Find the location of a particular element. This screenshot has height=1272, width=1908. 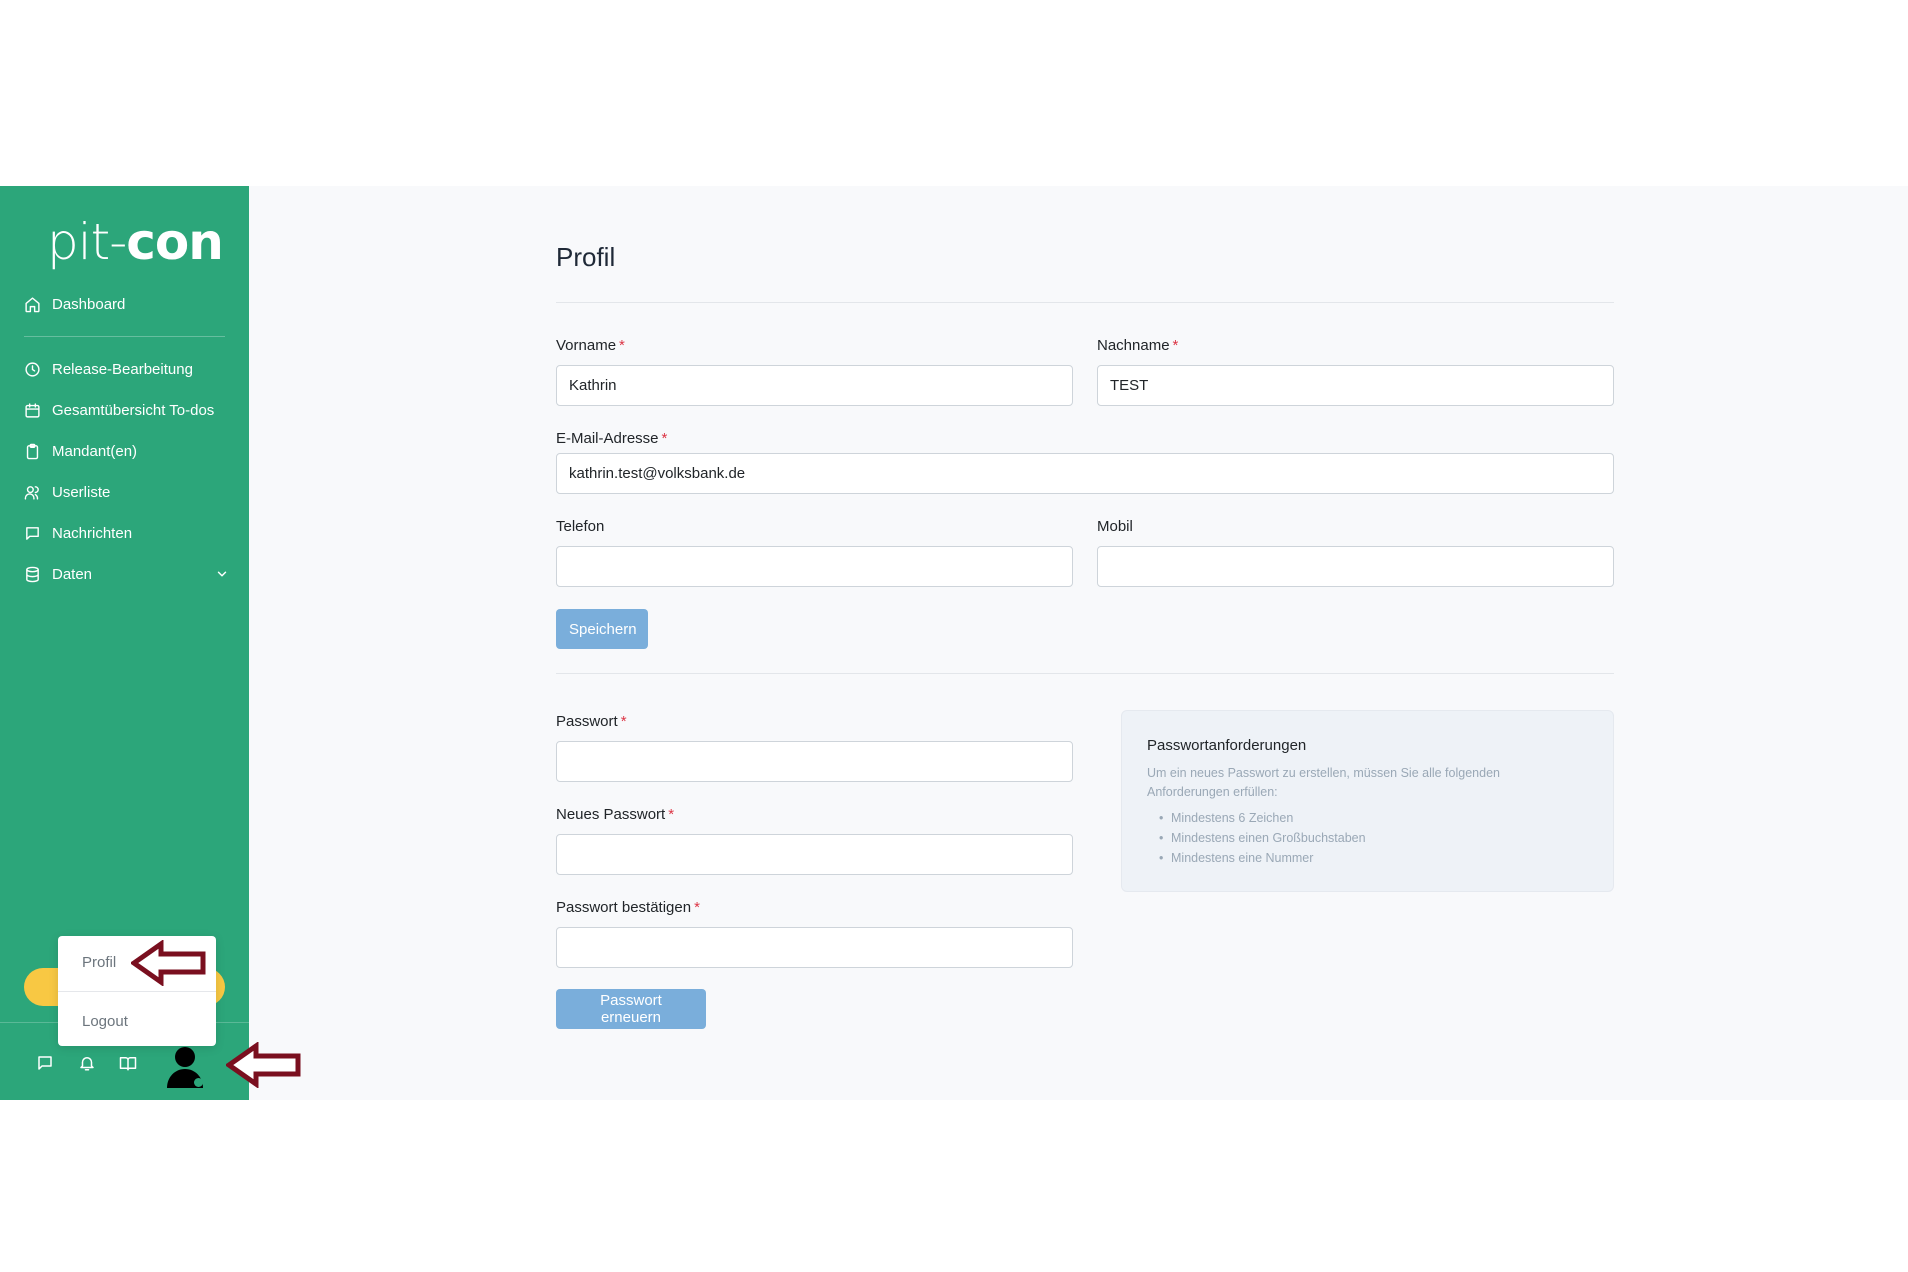

database-icon is located at coordinates (32, 574).